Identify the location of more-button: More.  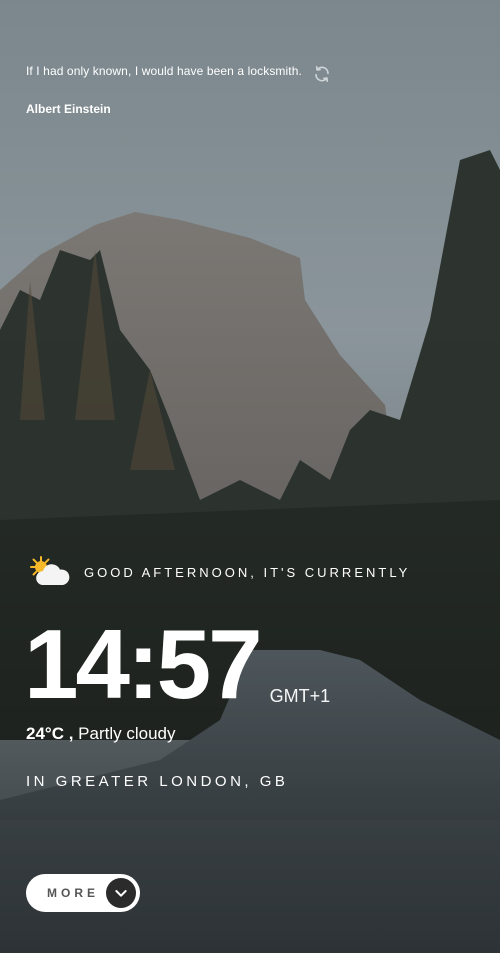
(83, 893).